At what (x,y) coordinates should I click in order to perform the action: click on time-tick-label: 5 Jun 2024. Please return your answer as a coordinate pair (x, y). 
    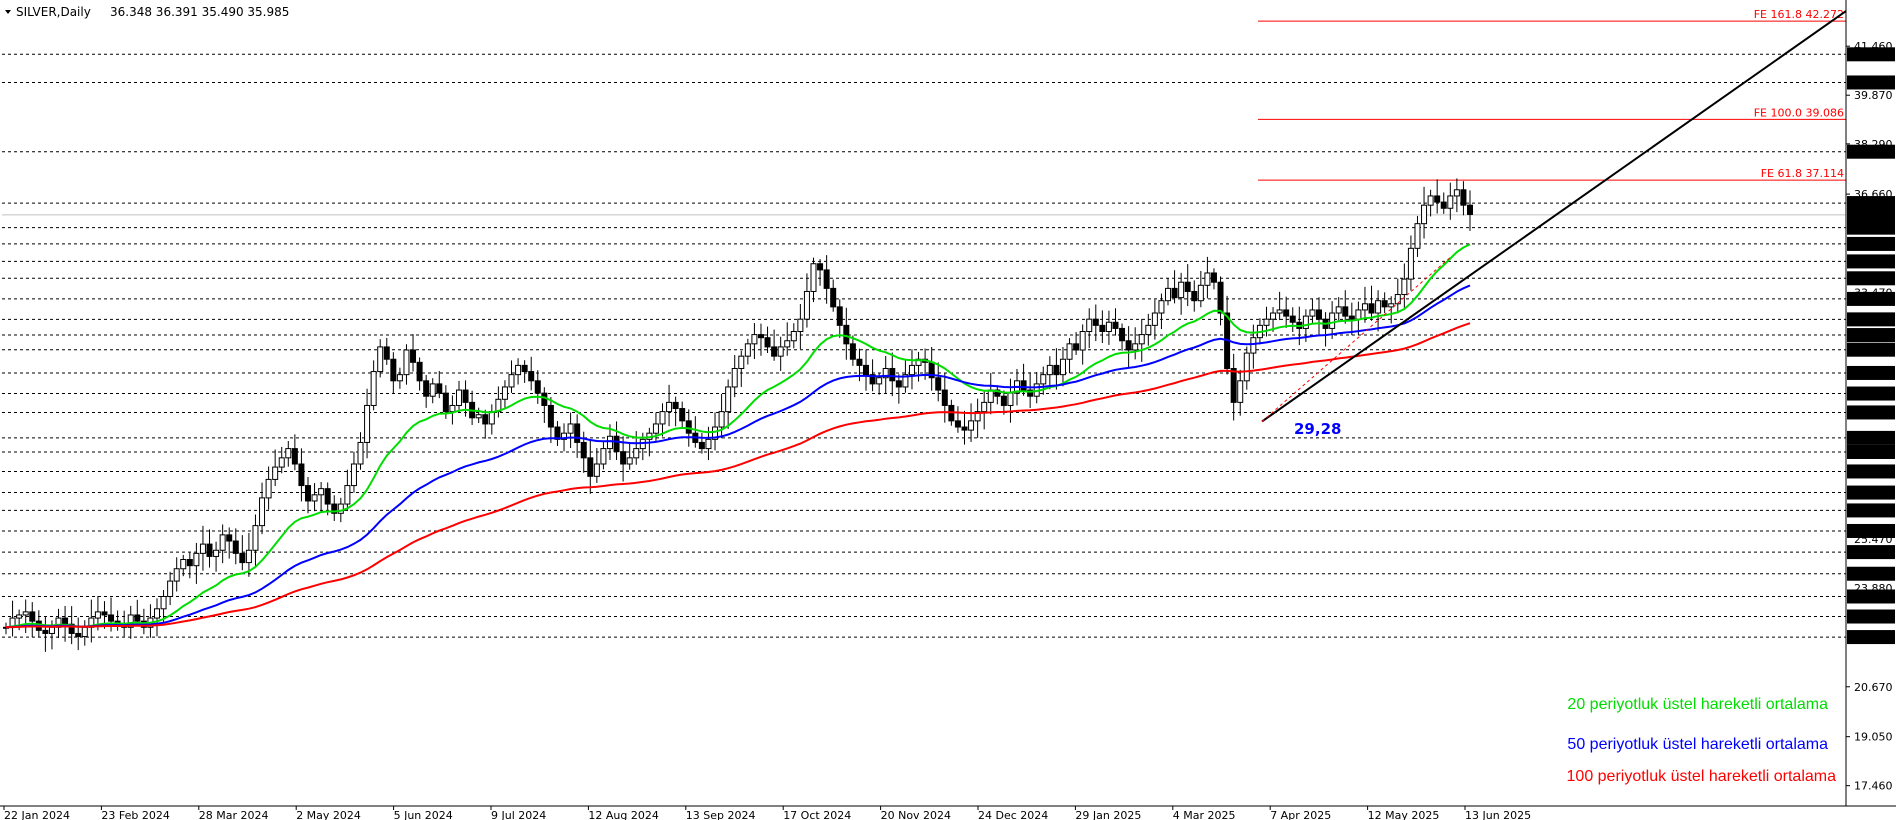
    Looking at the image, I should click on (423, 814).